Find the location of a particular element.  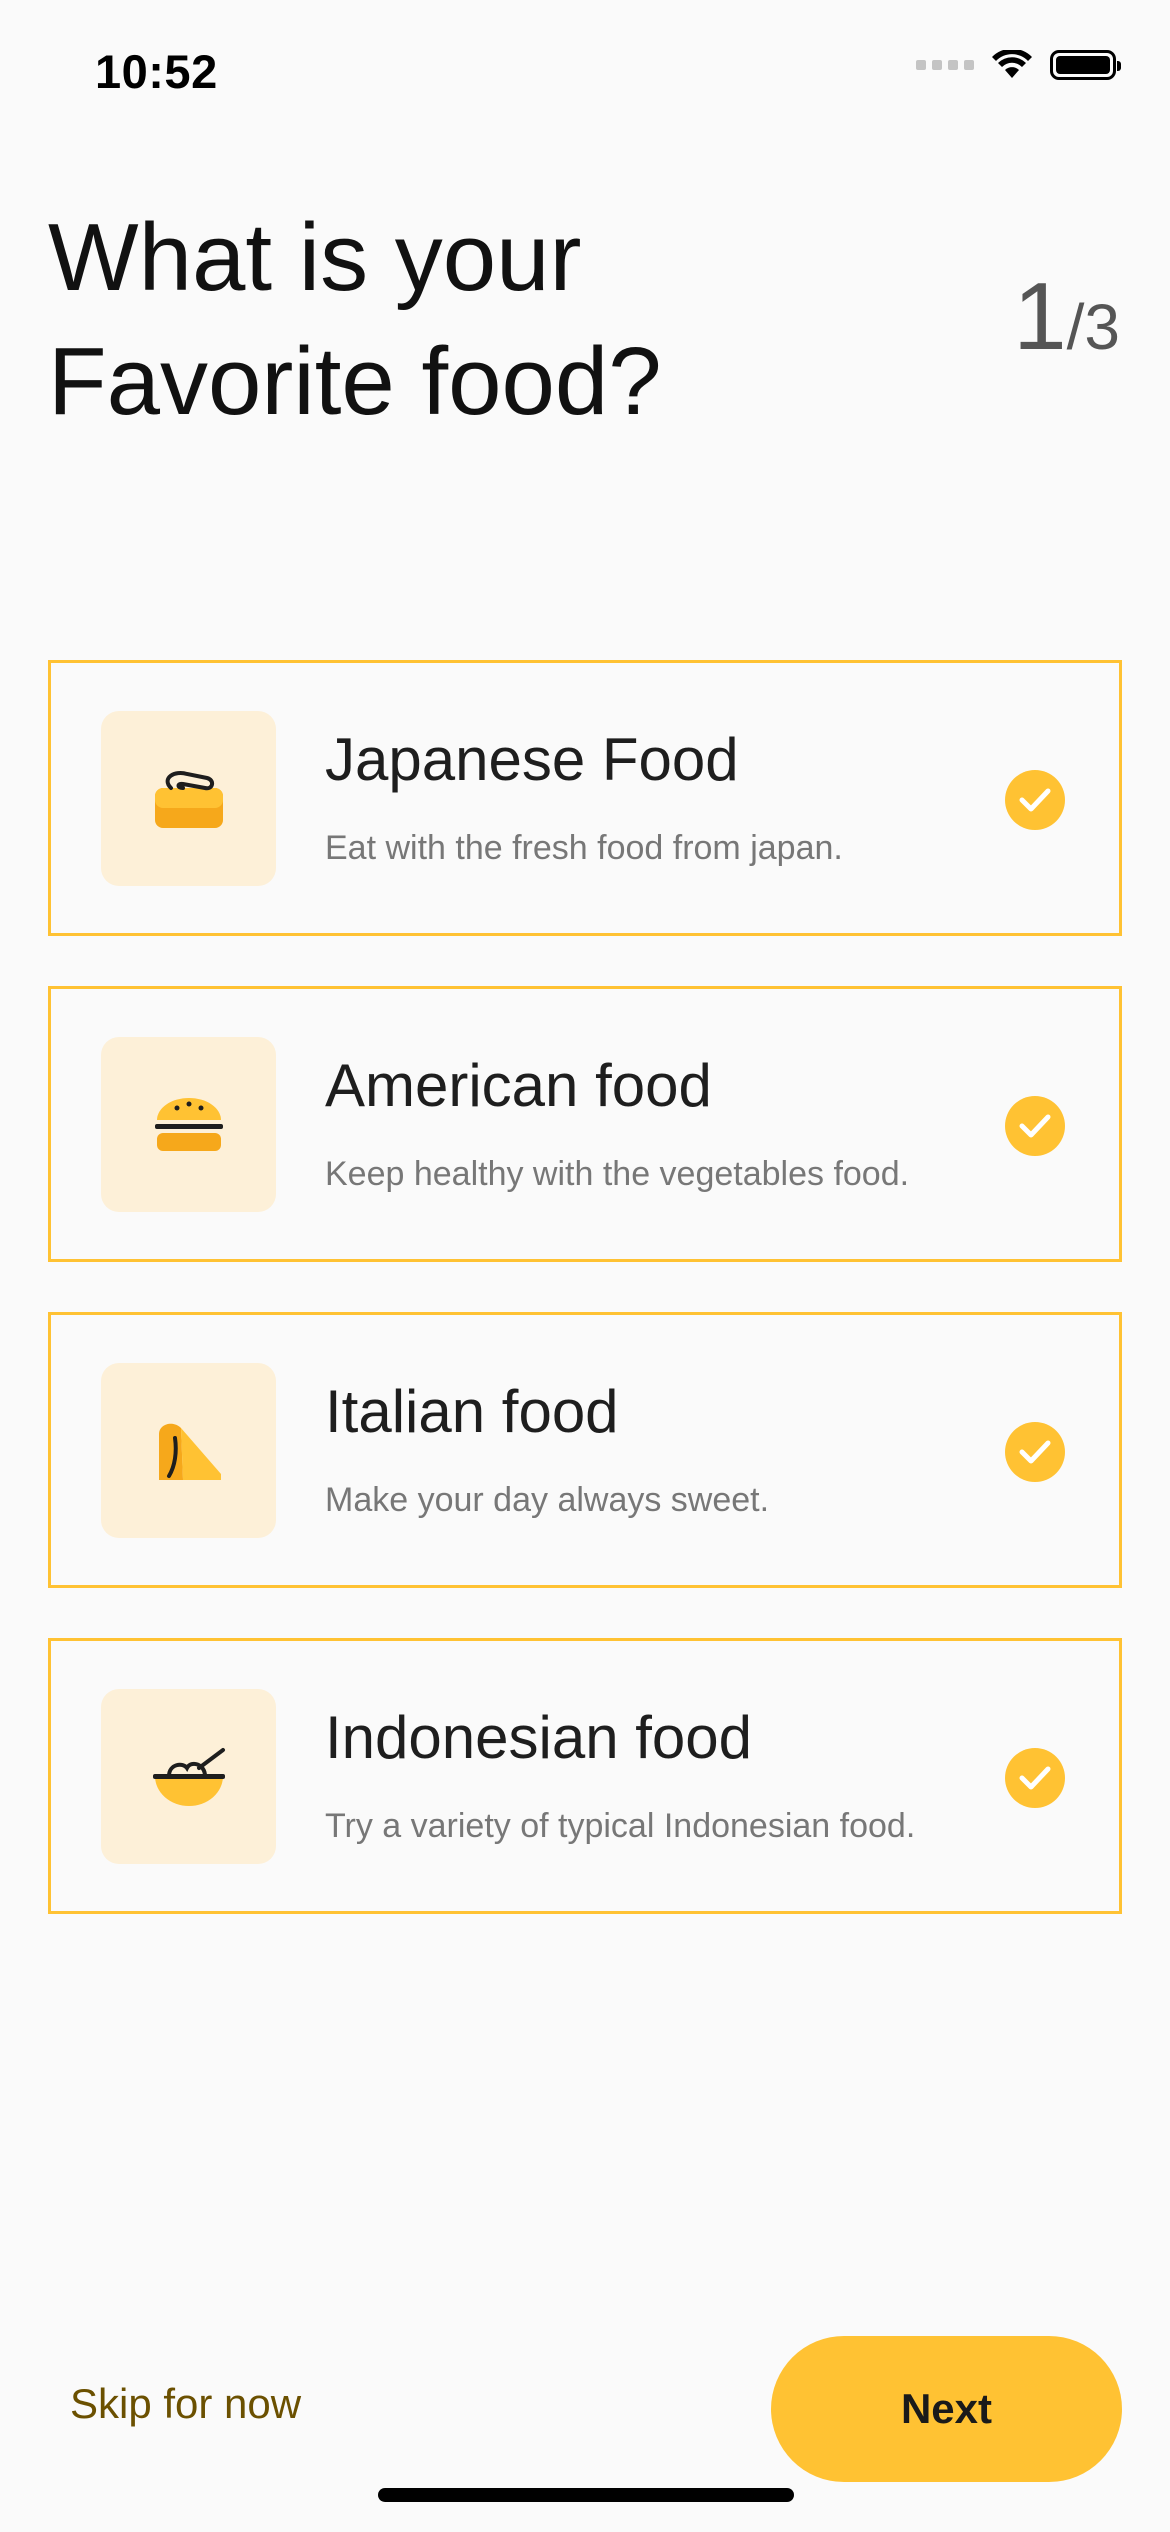

home-indicator is located at coordinates (586, 2495).